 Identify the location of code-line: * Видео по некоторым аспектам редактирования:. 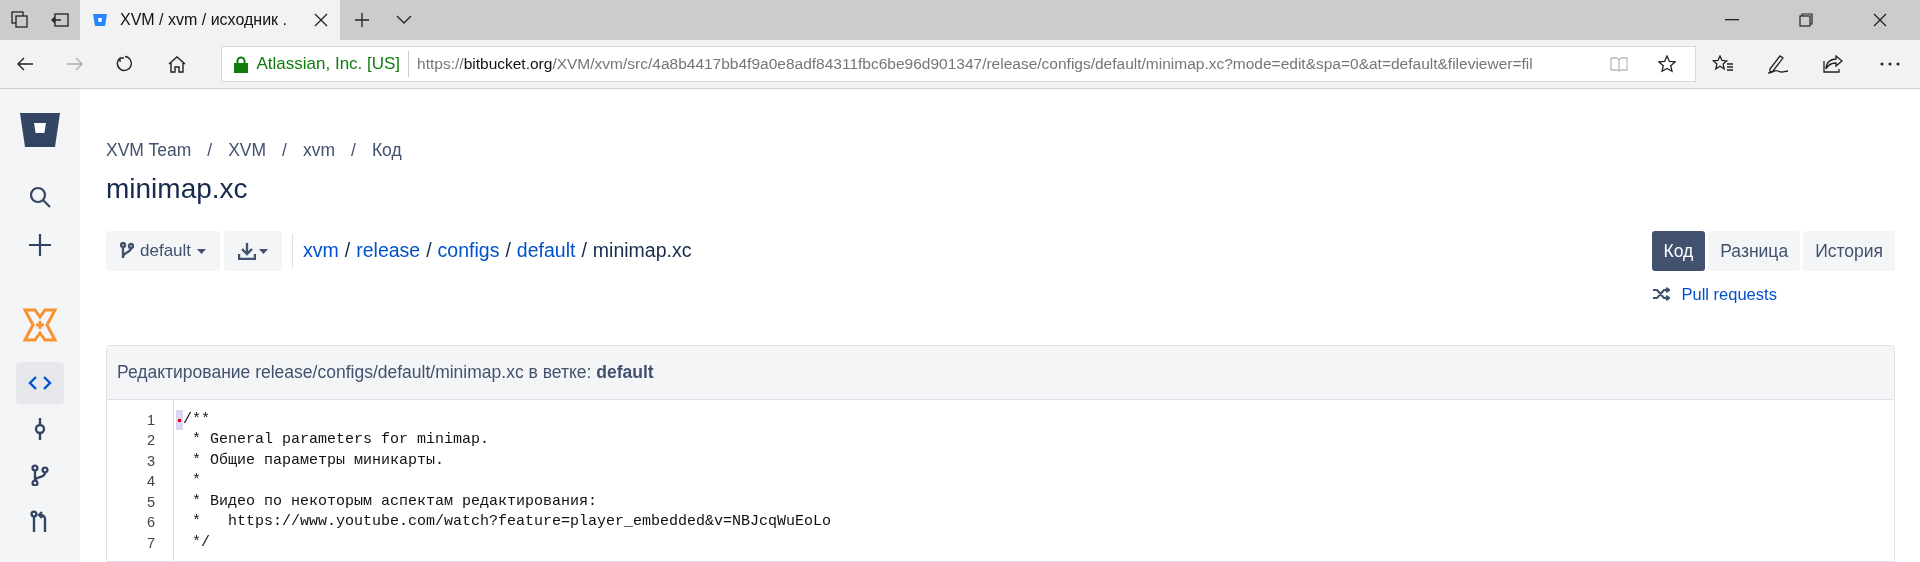
(394, 501).